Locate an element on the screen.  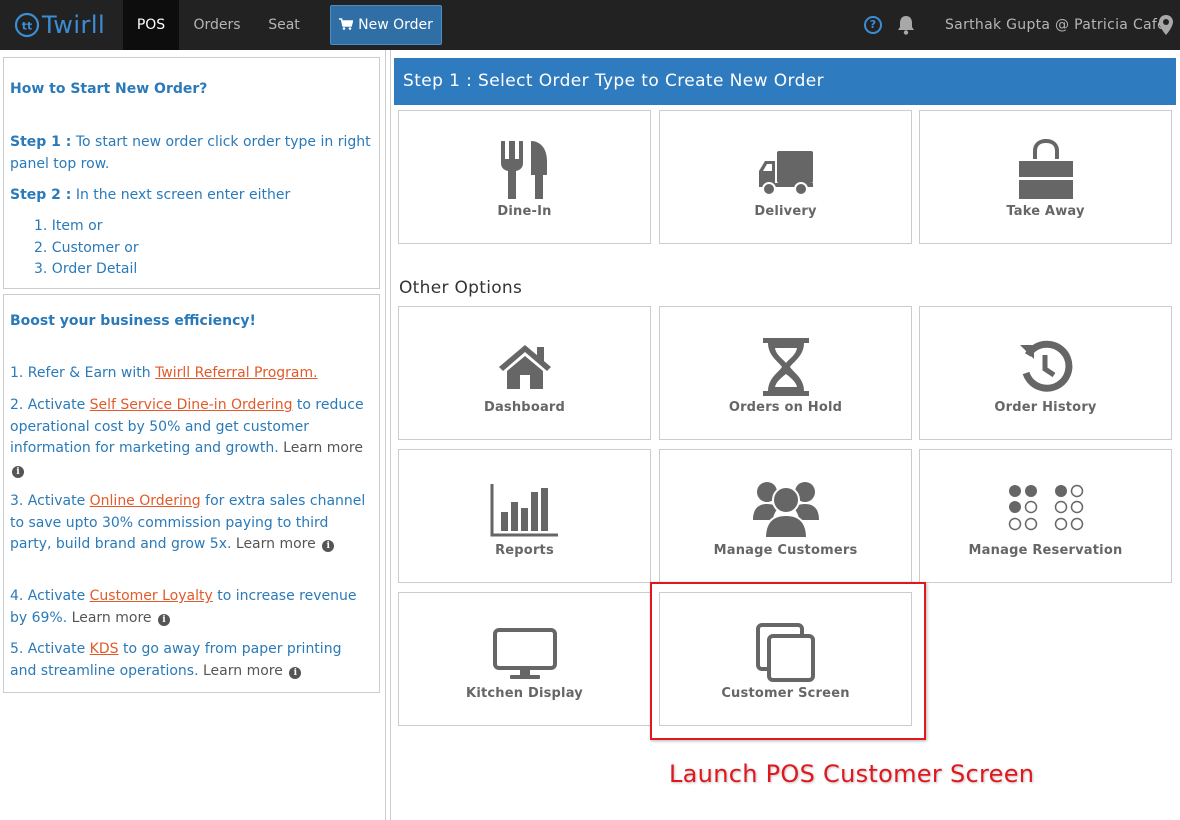
tile-label: Dashboard is located at coordinates (524, 407).